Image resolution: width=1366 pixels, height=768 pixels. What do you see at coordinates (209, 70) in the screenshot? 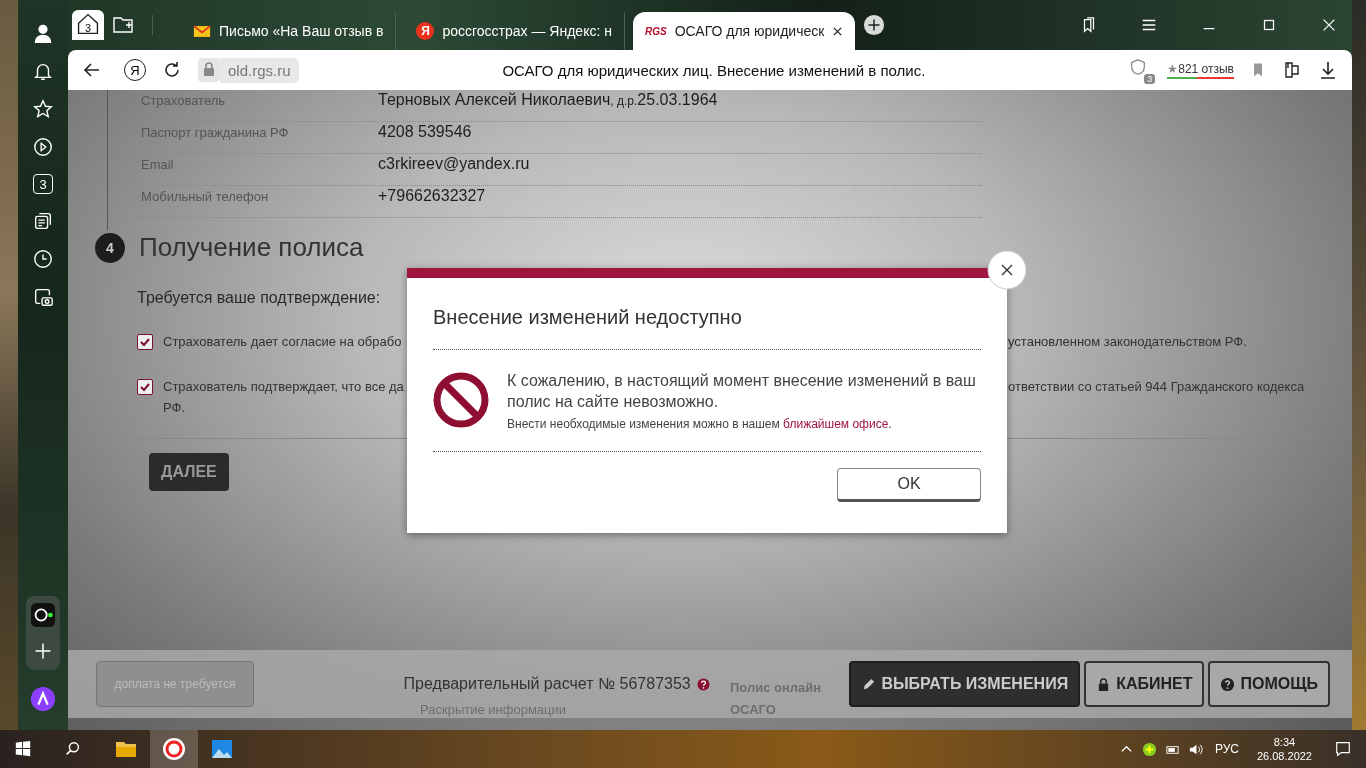
I see `lock-icon` at bounding box center [209, 70].